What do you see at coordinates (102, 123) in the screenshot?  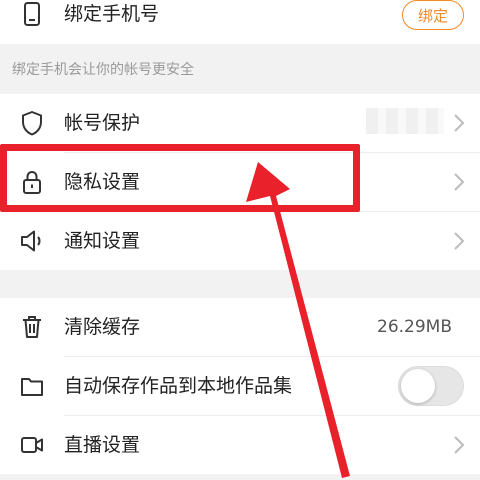 I see `account-protection-label: 帐号保护` at bounding box center [102, 123].